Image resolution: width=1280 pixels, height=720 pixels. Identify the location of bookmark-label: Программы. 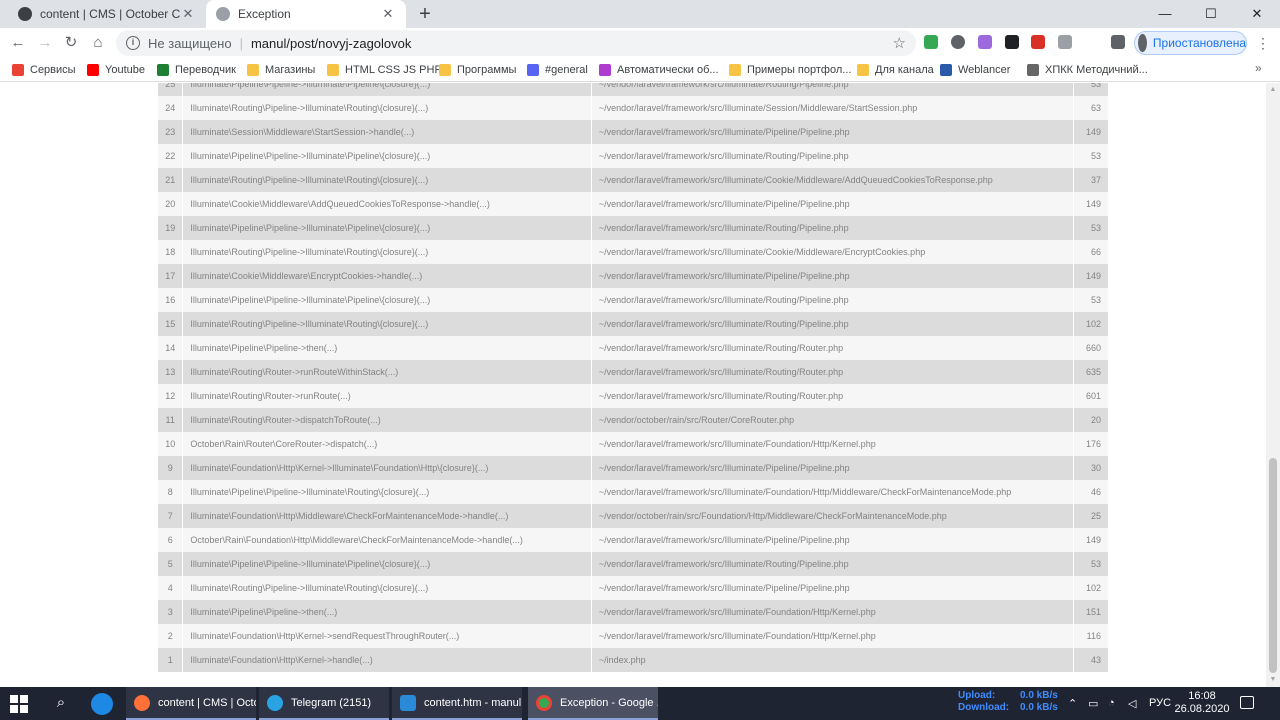
(487, 70).